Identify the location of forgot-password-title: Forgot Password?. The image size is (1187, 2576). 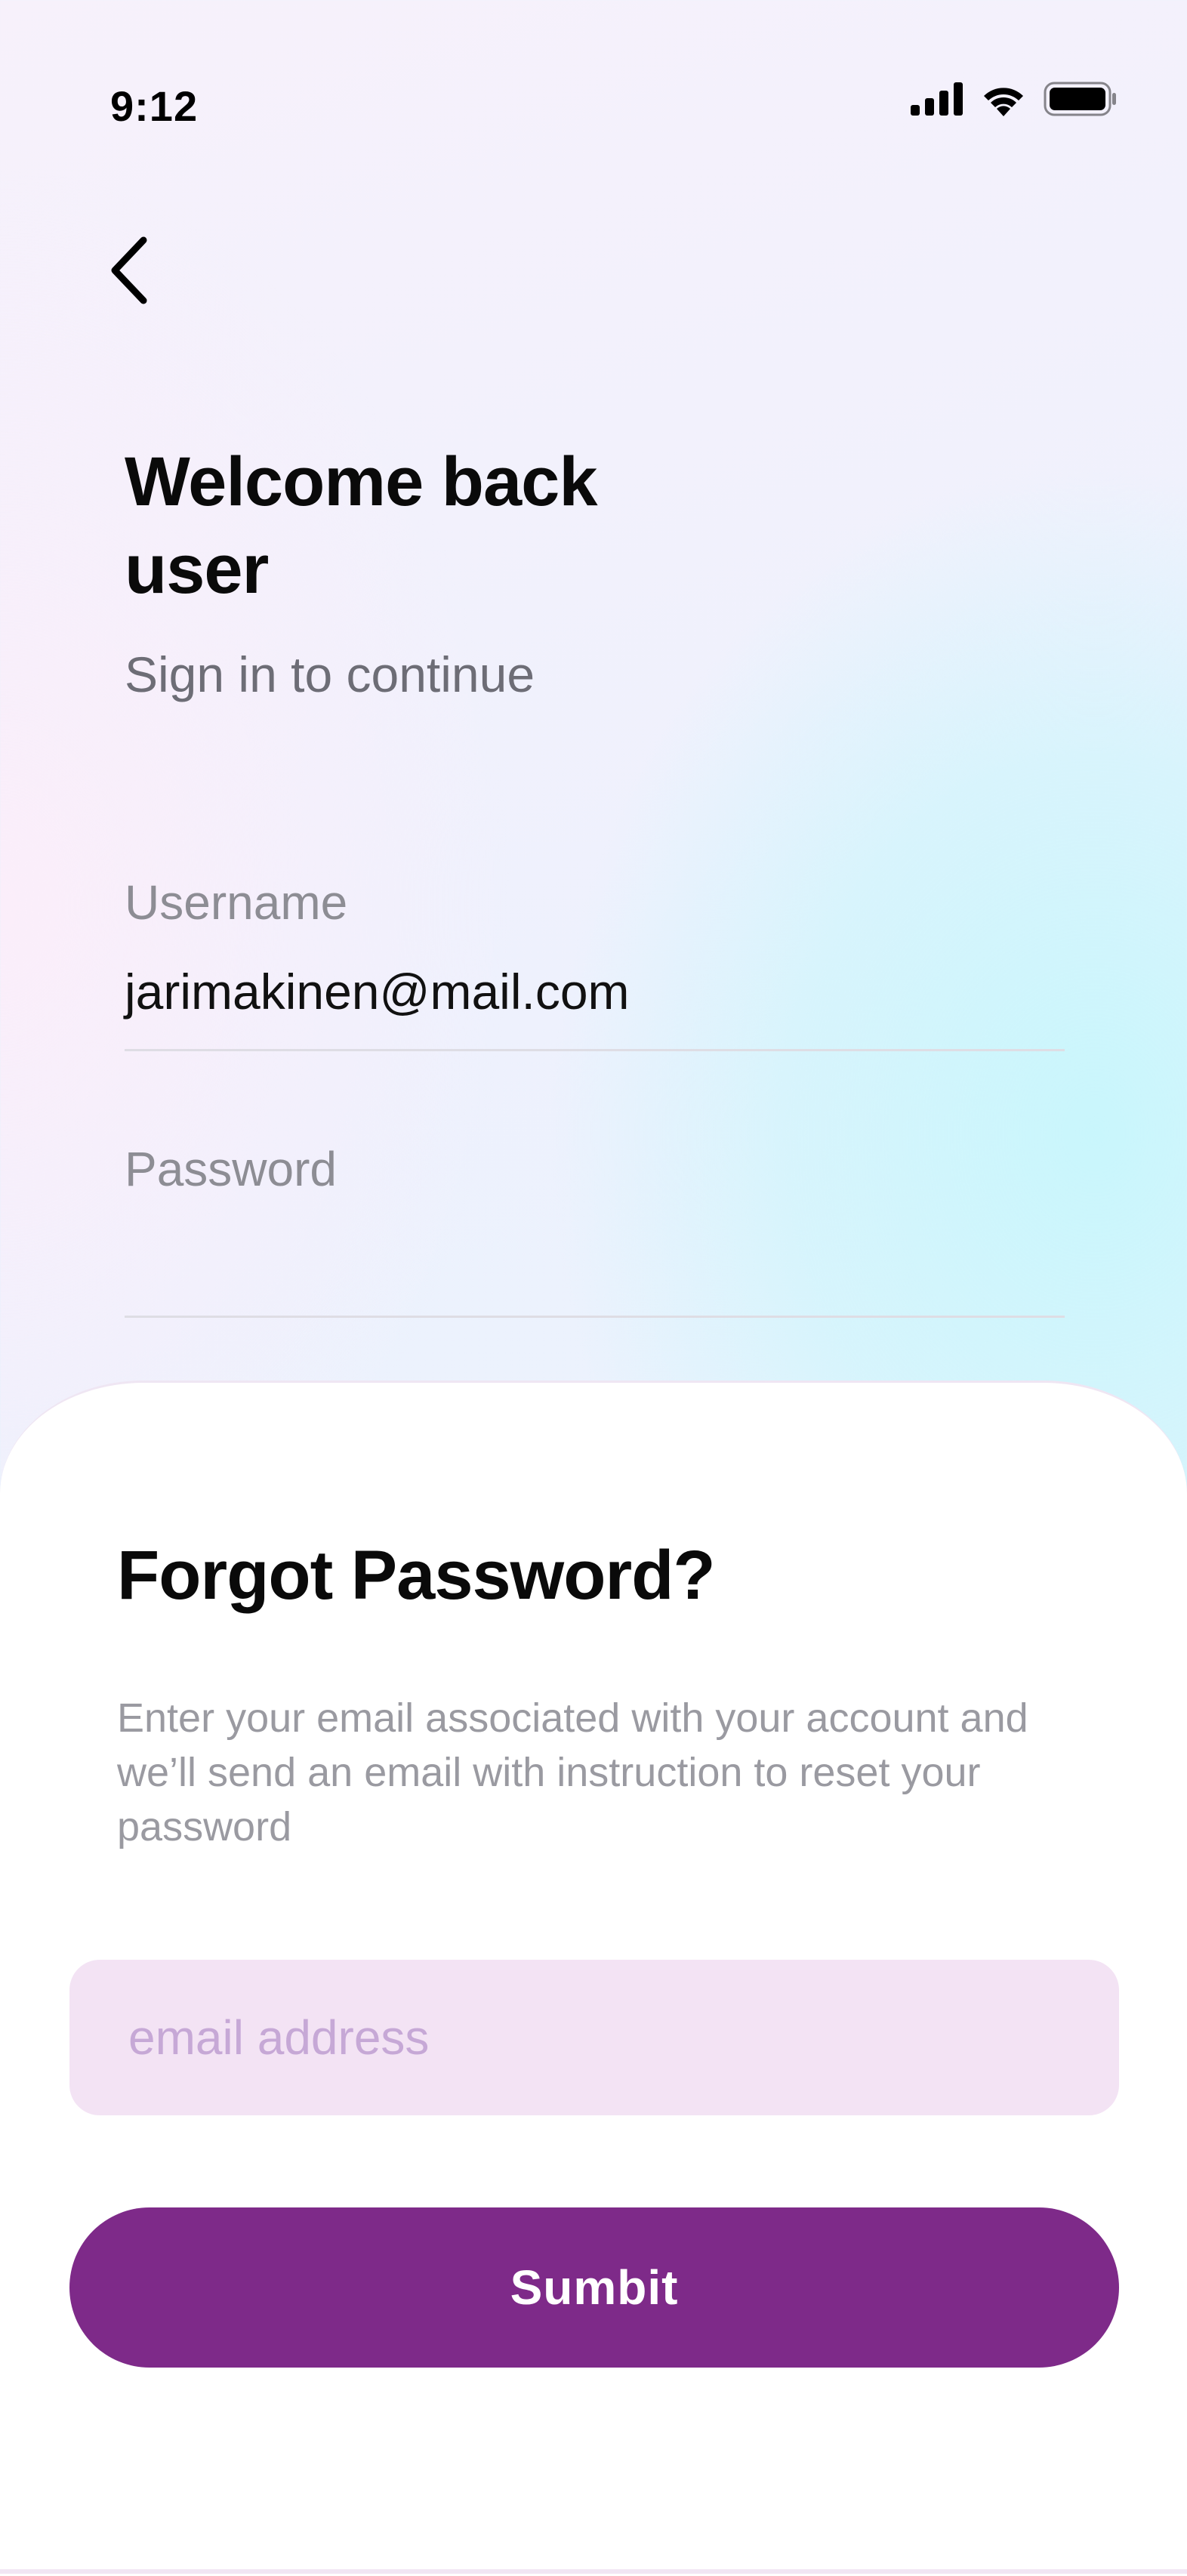
(417, 1575).